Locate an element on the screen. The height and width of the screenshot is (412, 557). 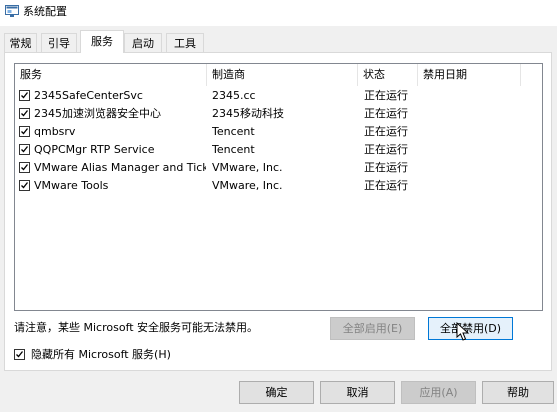
msconfig-icon is located at coordinates (12, 11).